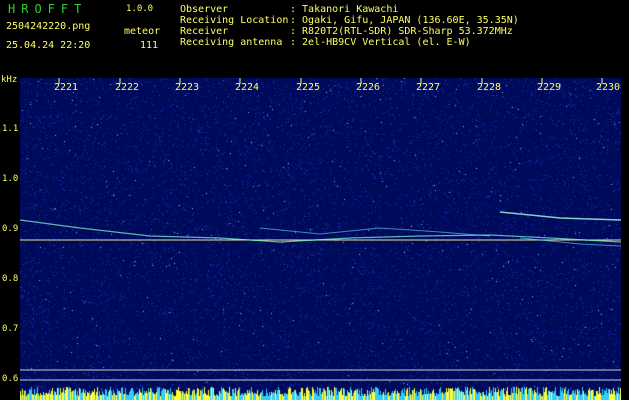 The height and width of the screenshot is (400, 629). I want to click on y-tick-label: 0.6, so click(10, 379).